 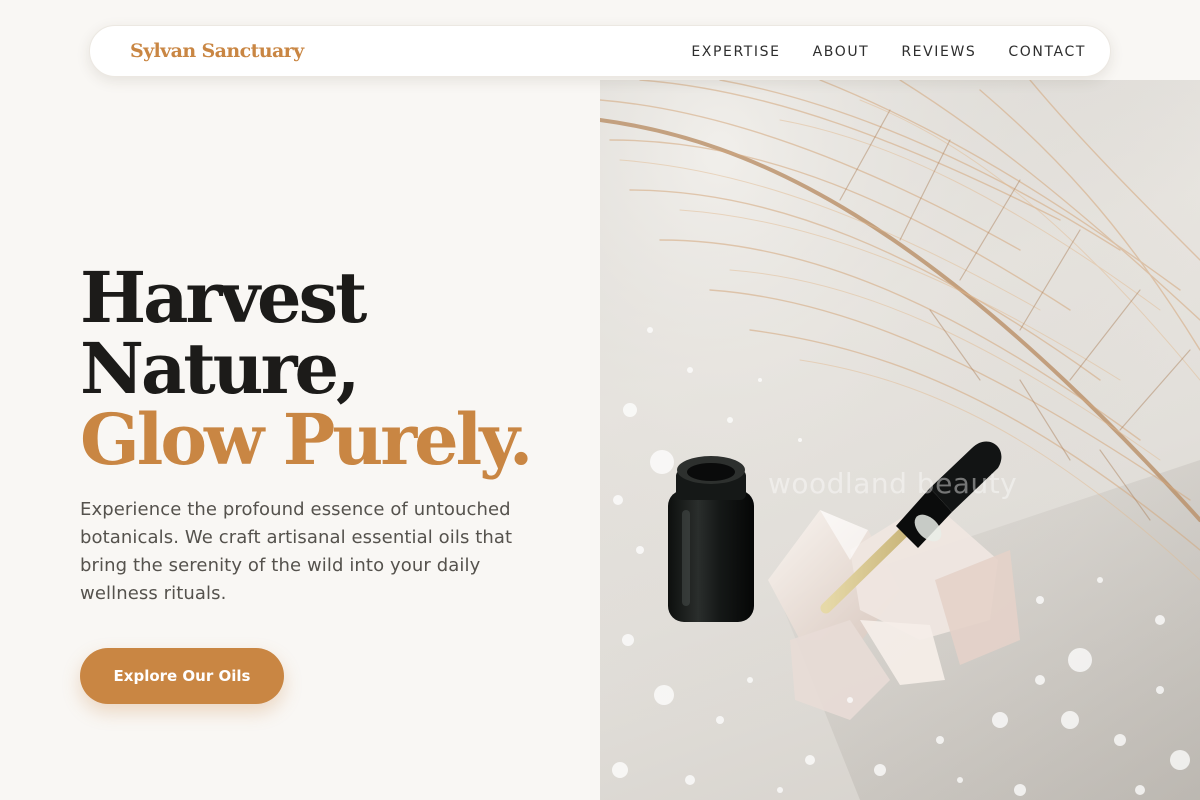 What do you see at coordinates (306, 439) in the screenshot?
I see `headline-accent: Glow Purely.` at bounding box center [306, 439].